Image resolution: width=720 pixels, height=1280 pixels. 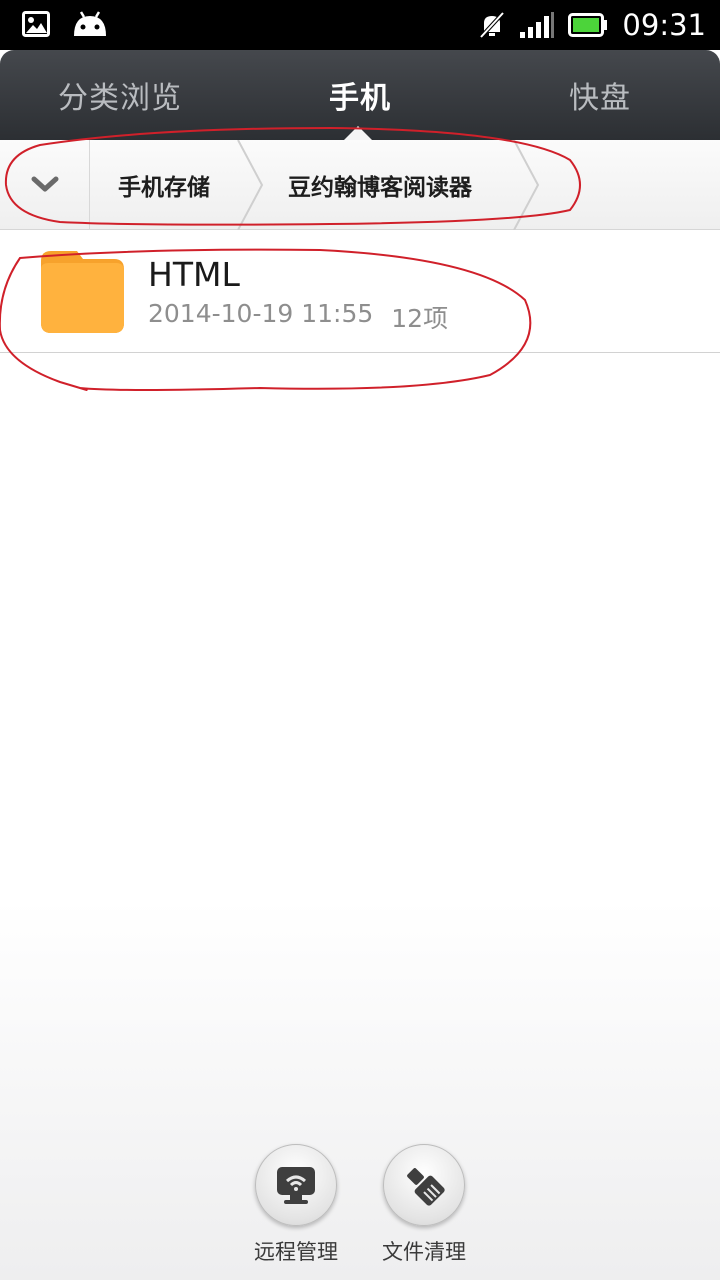 What do you see at coordinates (82, 292) in the screenshot?
I see `folder-icon` at bounding box center [82, 292].